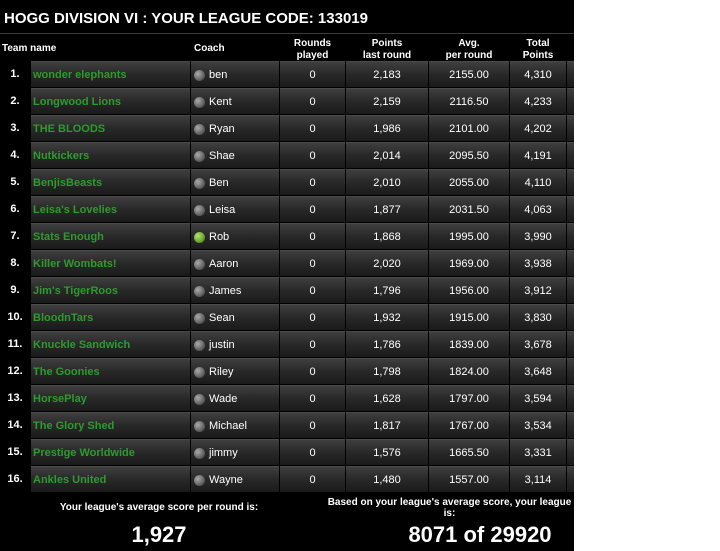 The height and width of the screenshot is (551, 720). What do you see at coordinates (223, 453) in the screenshot?
I see `coach-name: jimmy` at bounding box center [223, 453].